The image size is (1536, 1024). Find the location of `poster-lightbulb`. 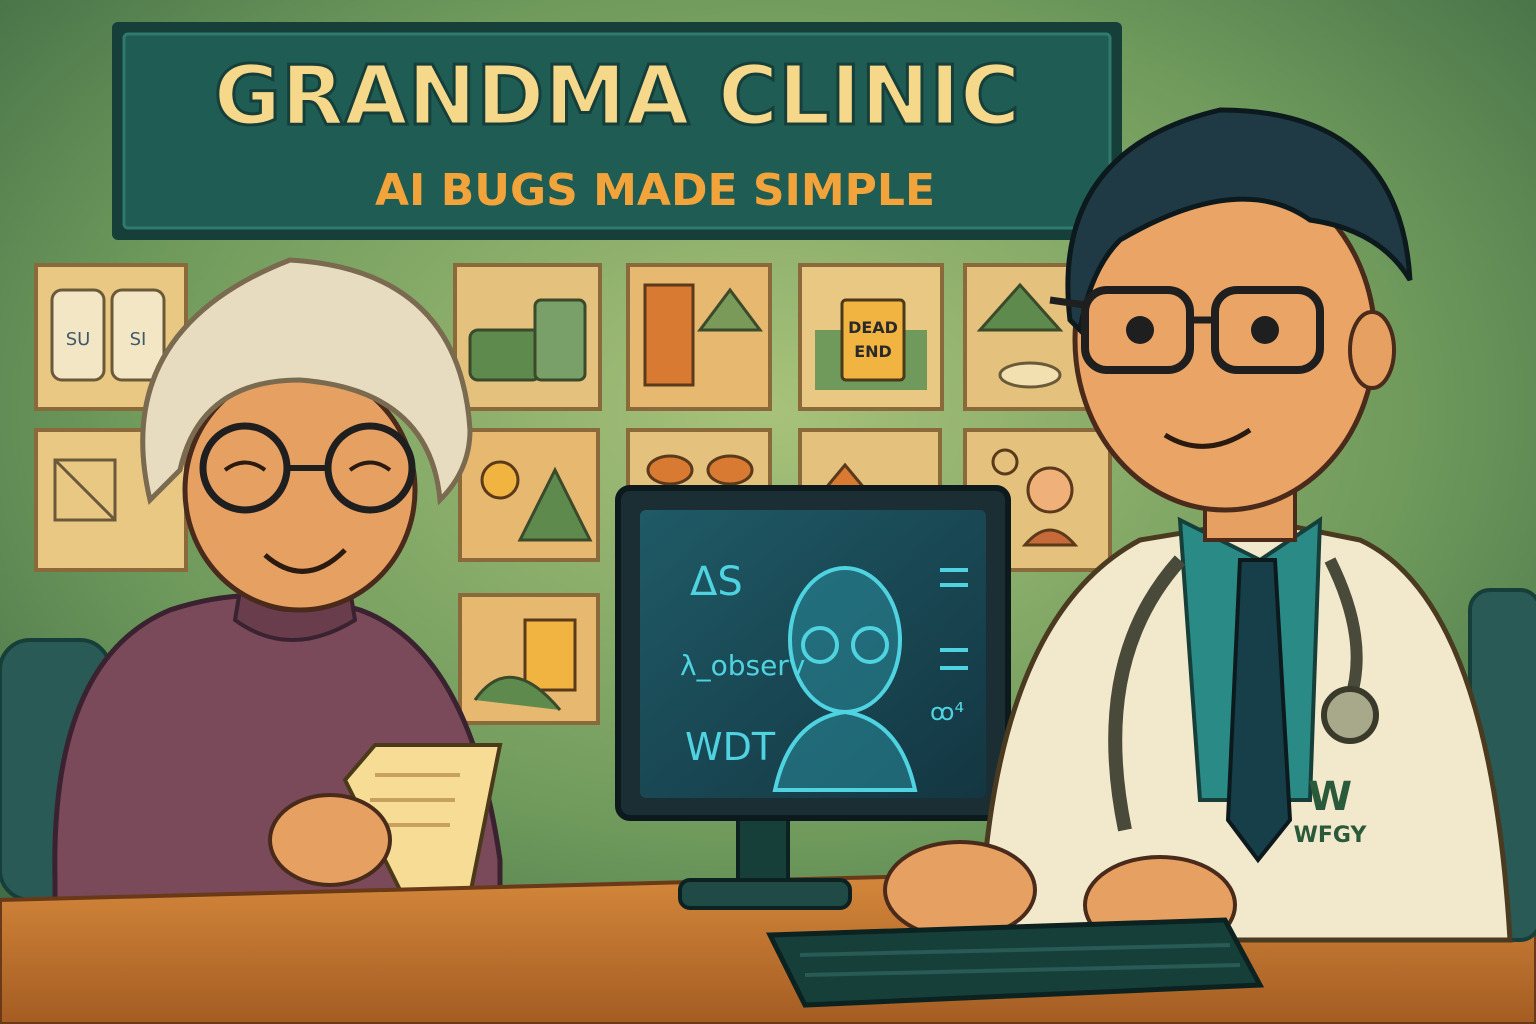

poster-lightbulb is located at coordinates (529, 495).